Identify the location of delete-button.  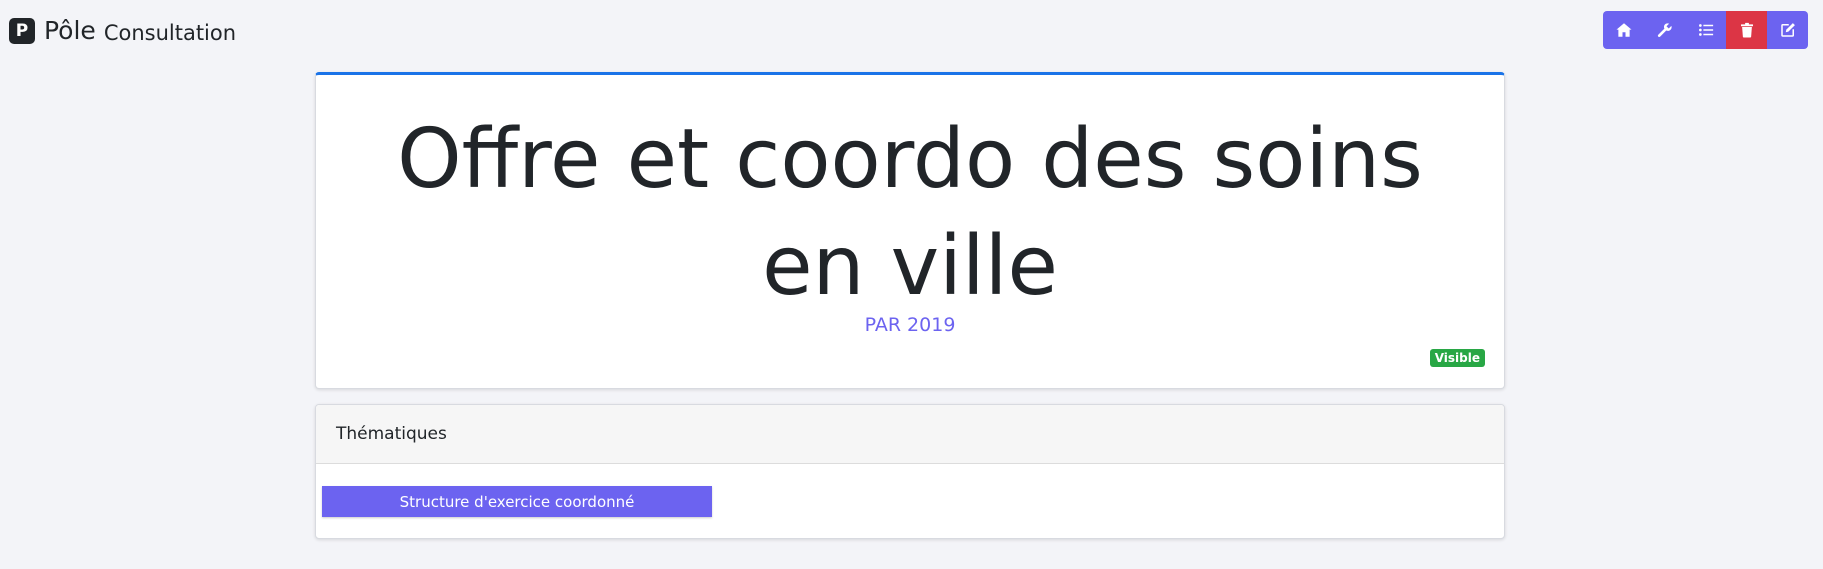
(1746, 30).